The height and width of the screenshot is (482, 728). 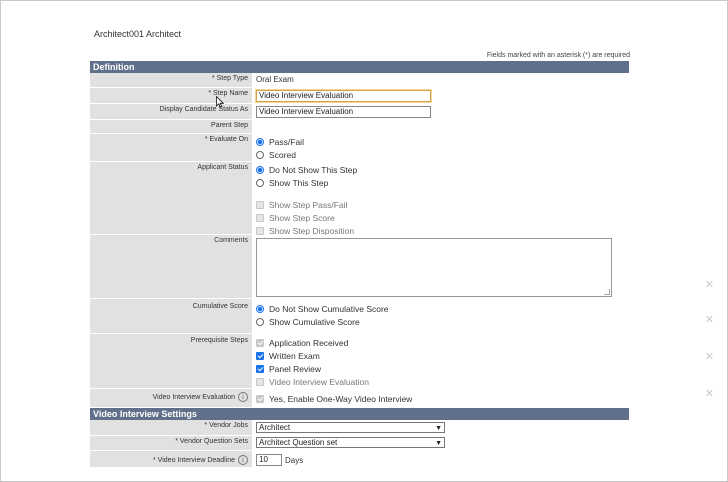 What do you see at coordinates (220, 102) in the screenshot?
I see `mouse-cursor-icon` at bounding box center [220, 102].